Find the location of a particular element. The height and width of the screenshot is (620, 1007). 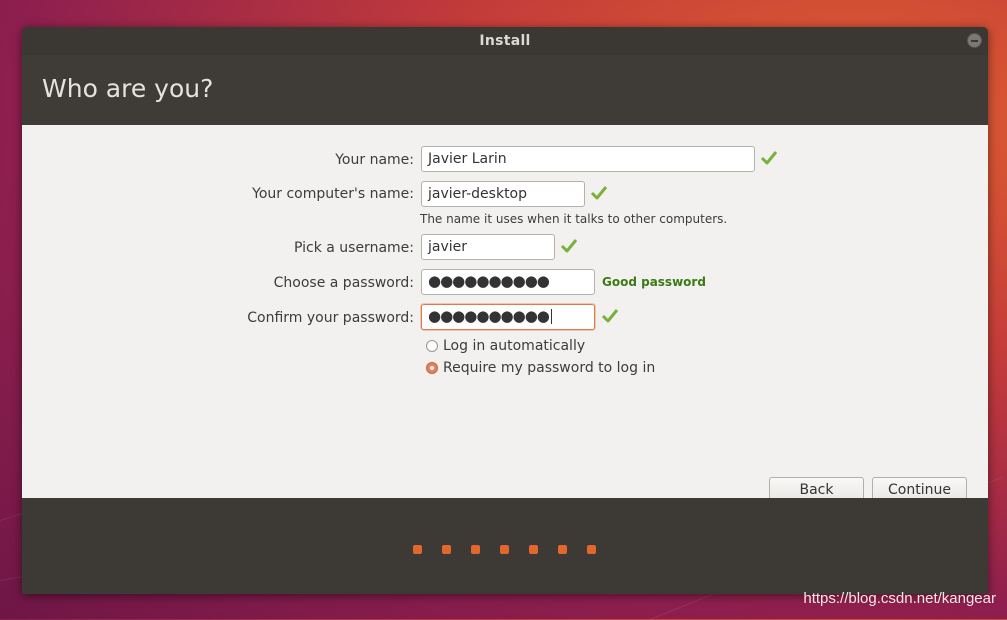

window-title: Install is located at coordinates (505, 41).